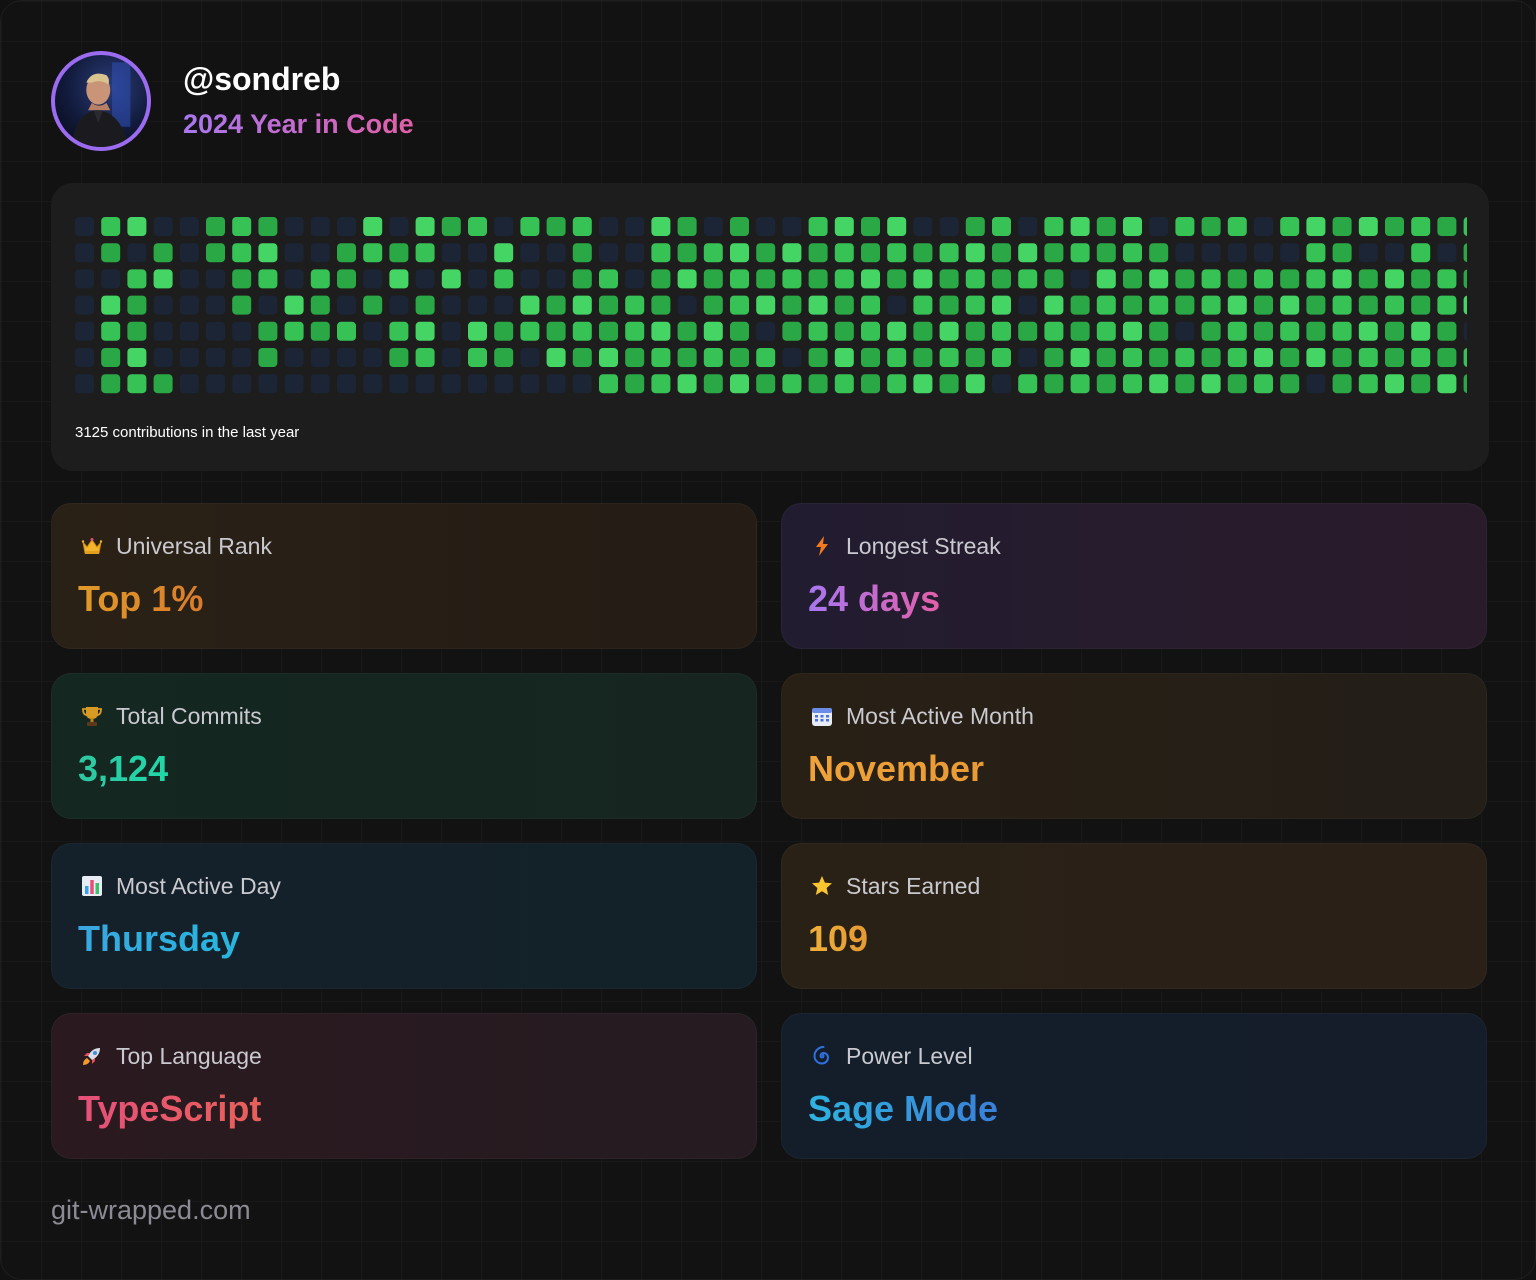  What do you see at coordinates (822, 1056) in the screenshot?
I see `spiral-icon` at bounding box center [822, 1056].